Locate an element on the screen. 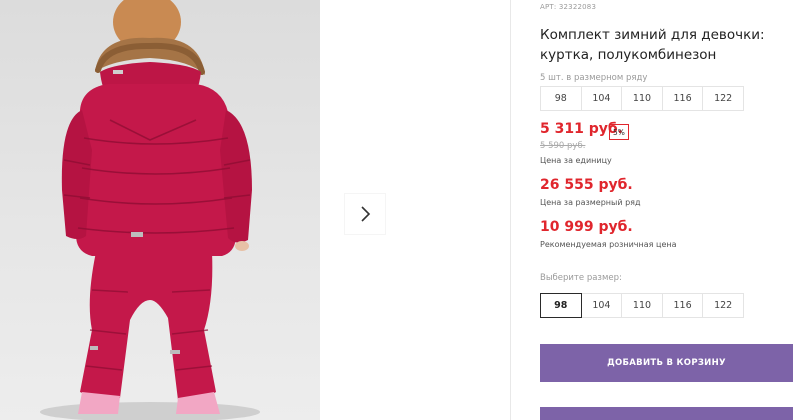  size-option-116: 116 is located at coordinates (682, 305).